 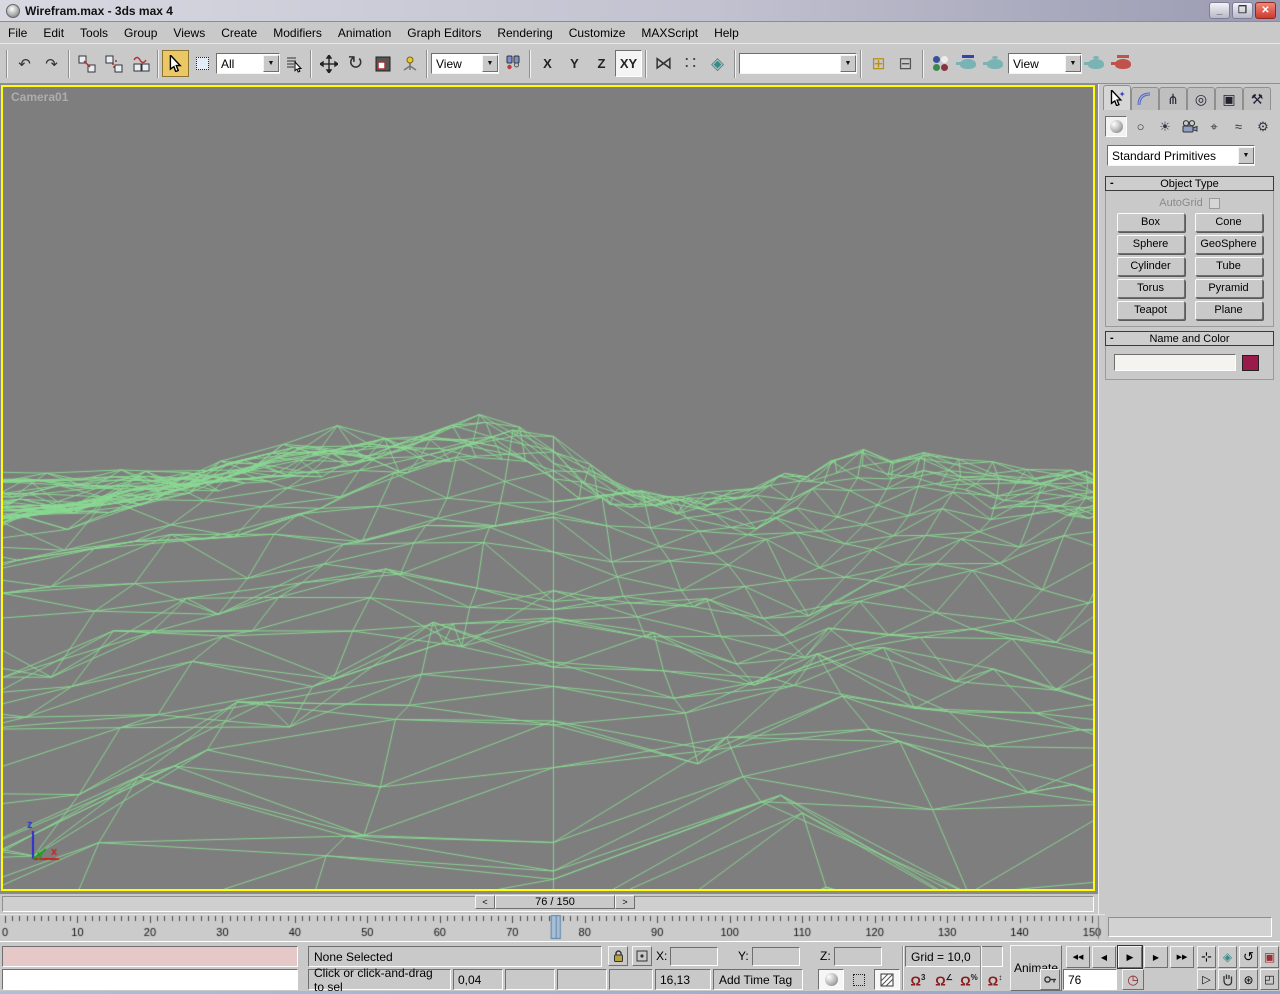 What do you see at coordinates (1219, 10) in the screenshot?
I see `minimize-button: _` at bounding box center [1219, 10].